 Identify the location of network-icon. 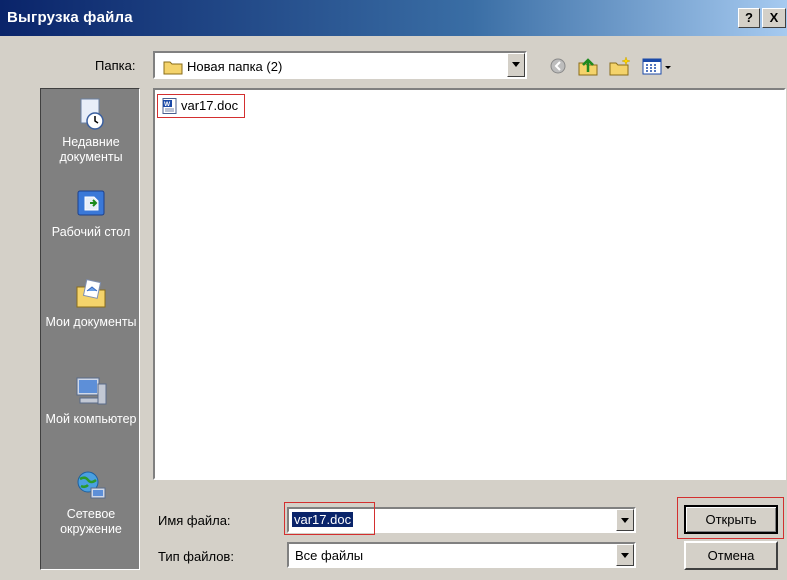
(91, 485).